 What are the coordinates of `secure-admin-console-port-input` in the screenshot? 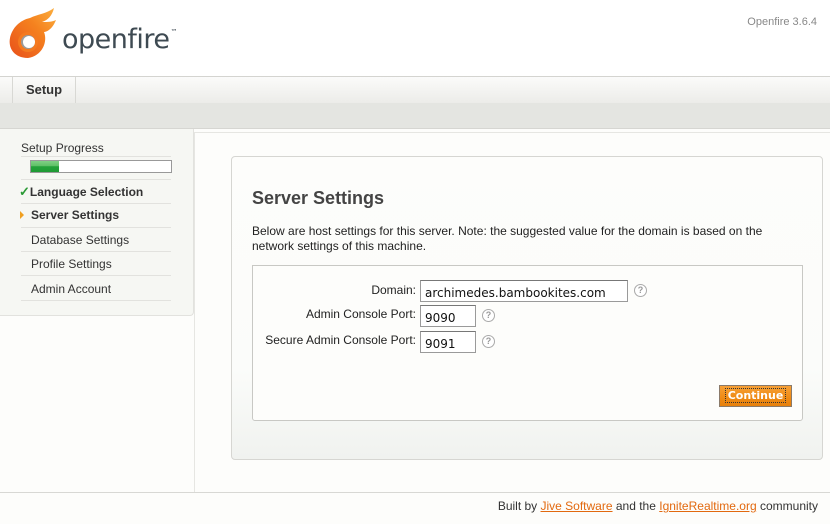 It's located at (448, 342).